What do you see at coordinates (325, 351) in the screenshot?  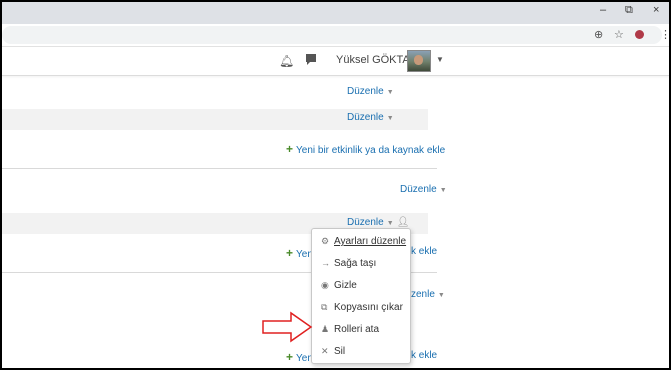 I see `delete-icon: ✕` at bounding box center [325, 351].